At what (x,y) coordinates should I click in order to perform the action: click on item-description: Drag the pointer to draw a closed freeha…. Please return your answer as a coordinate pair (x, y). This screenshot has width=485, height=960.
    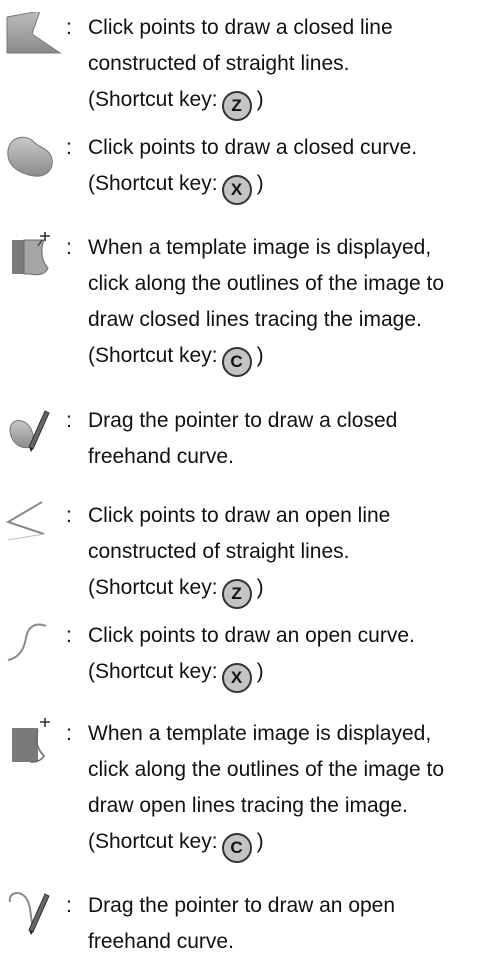
    Looking at the image, I should click on (284, 439).